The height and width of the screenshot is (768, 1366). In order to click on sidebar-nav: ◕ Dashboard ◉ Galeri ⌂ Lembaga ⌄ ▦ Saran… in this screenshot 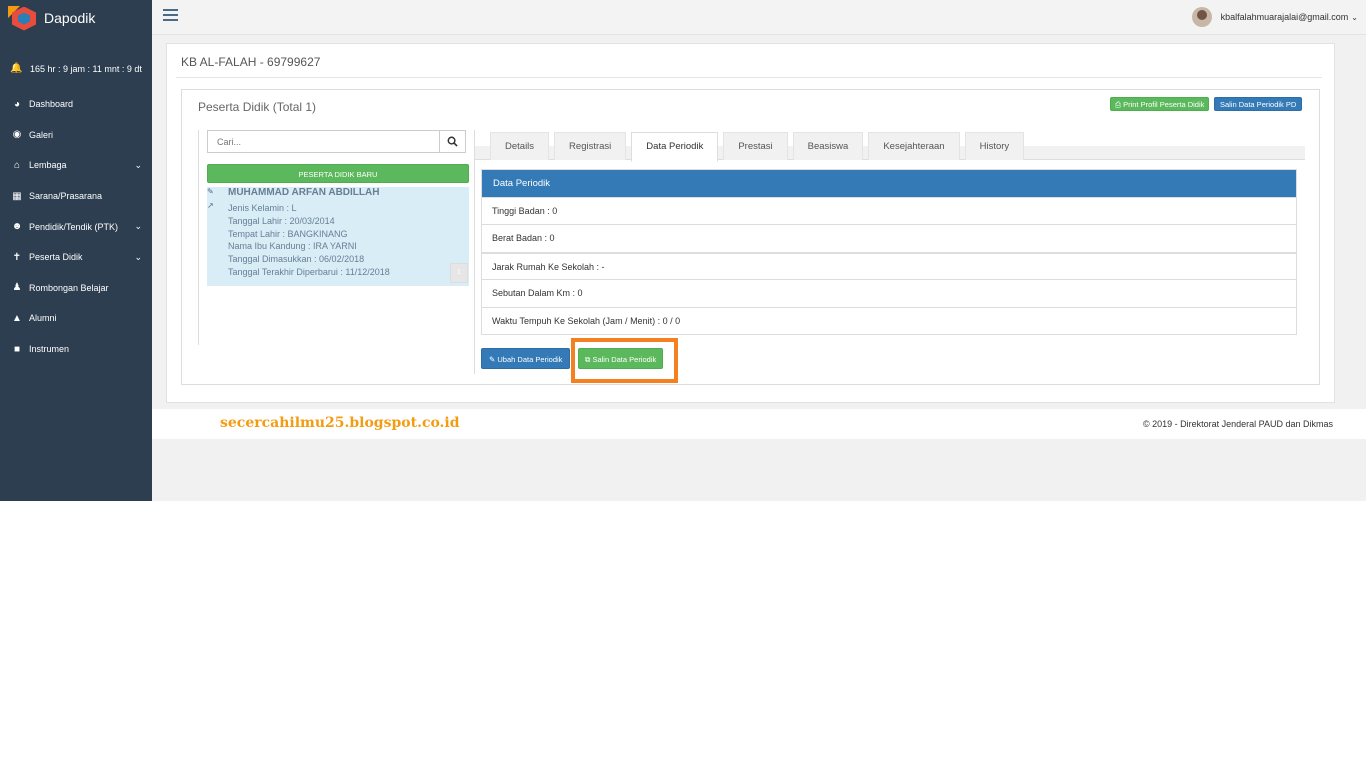, I will do `click(76, 226)`.